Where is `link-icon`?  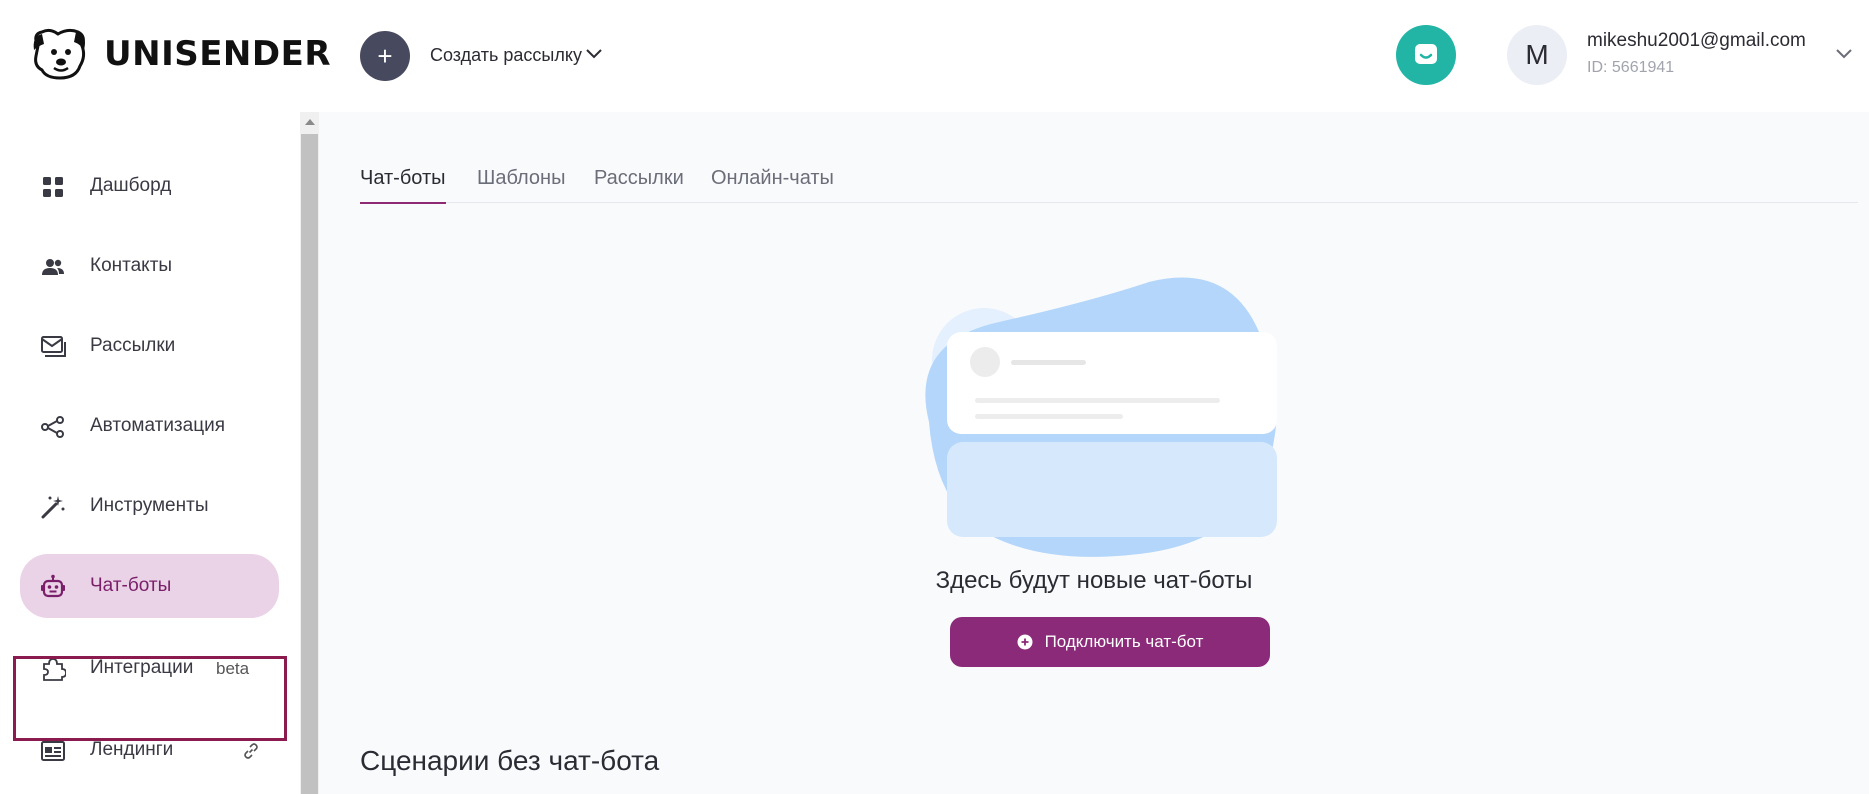
link-icon is located at coordinates (251, 751).